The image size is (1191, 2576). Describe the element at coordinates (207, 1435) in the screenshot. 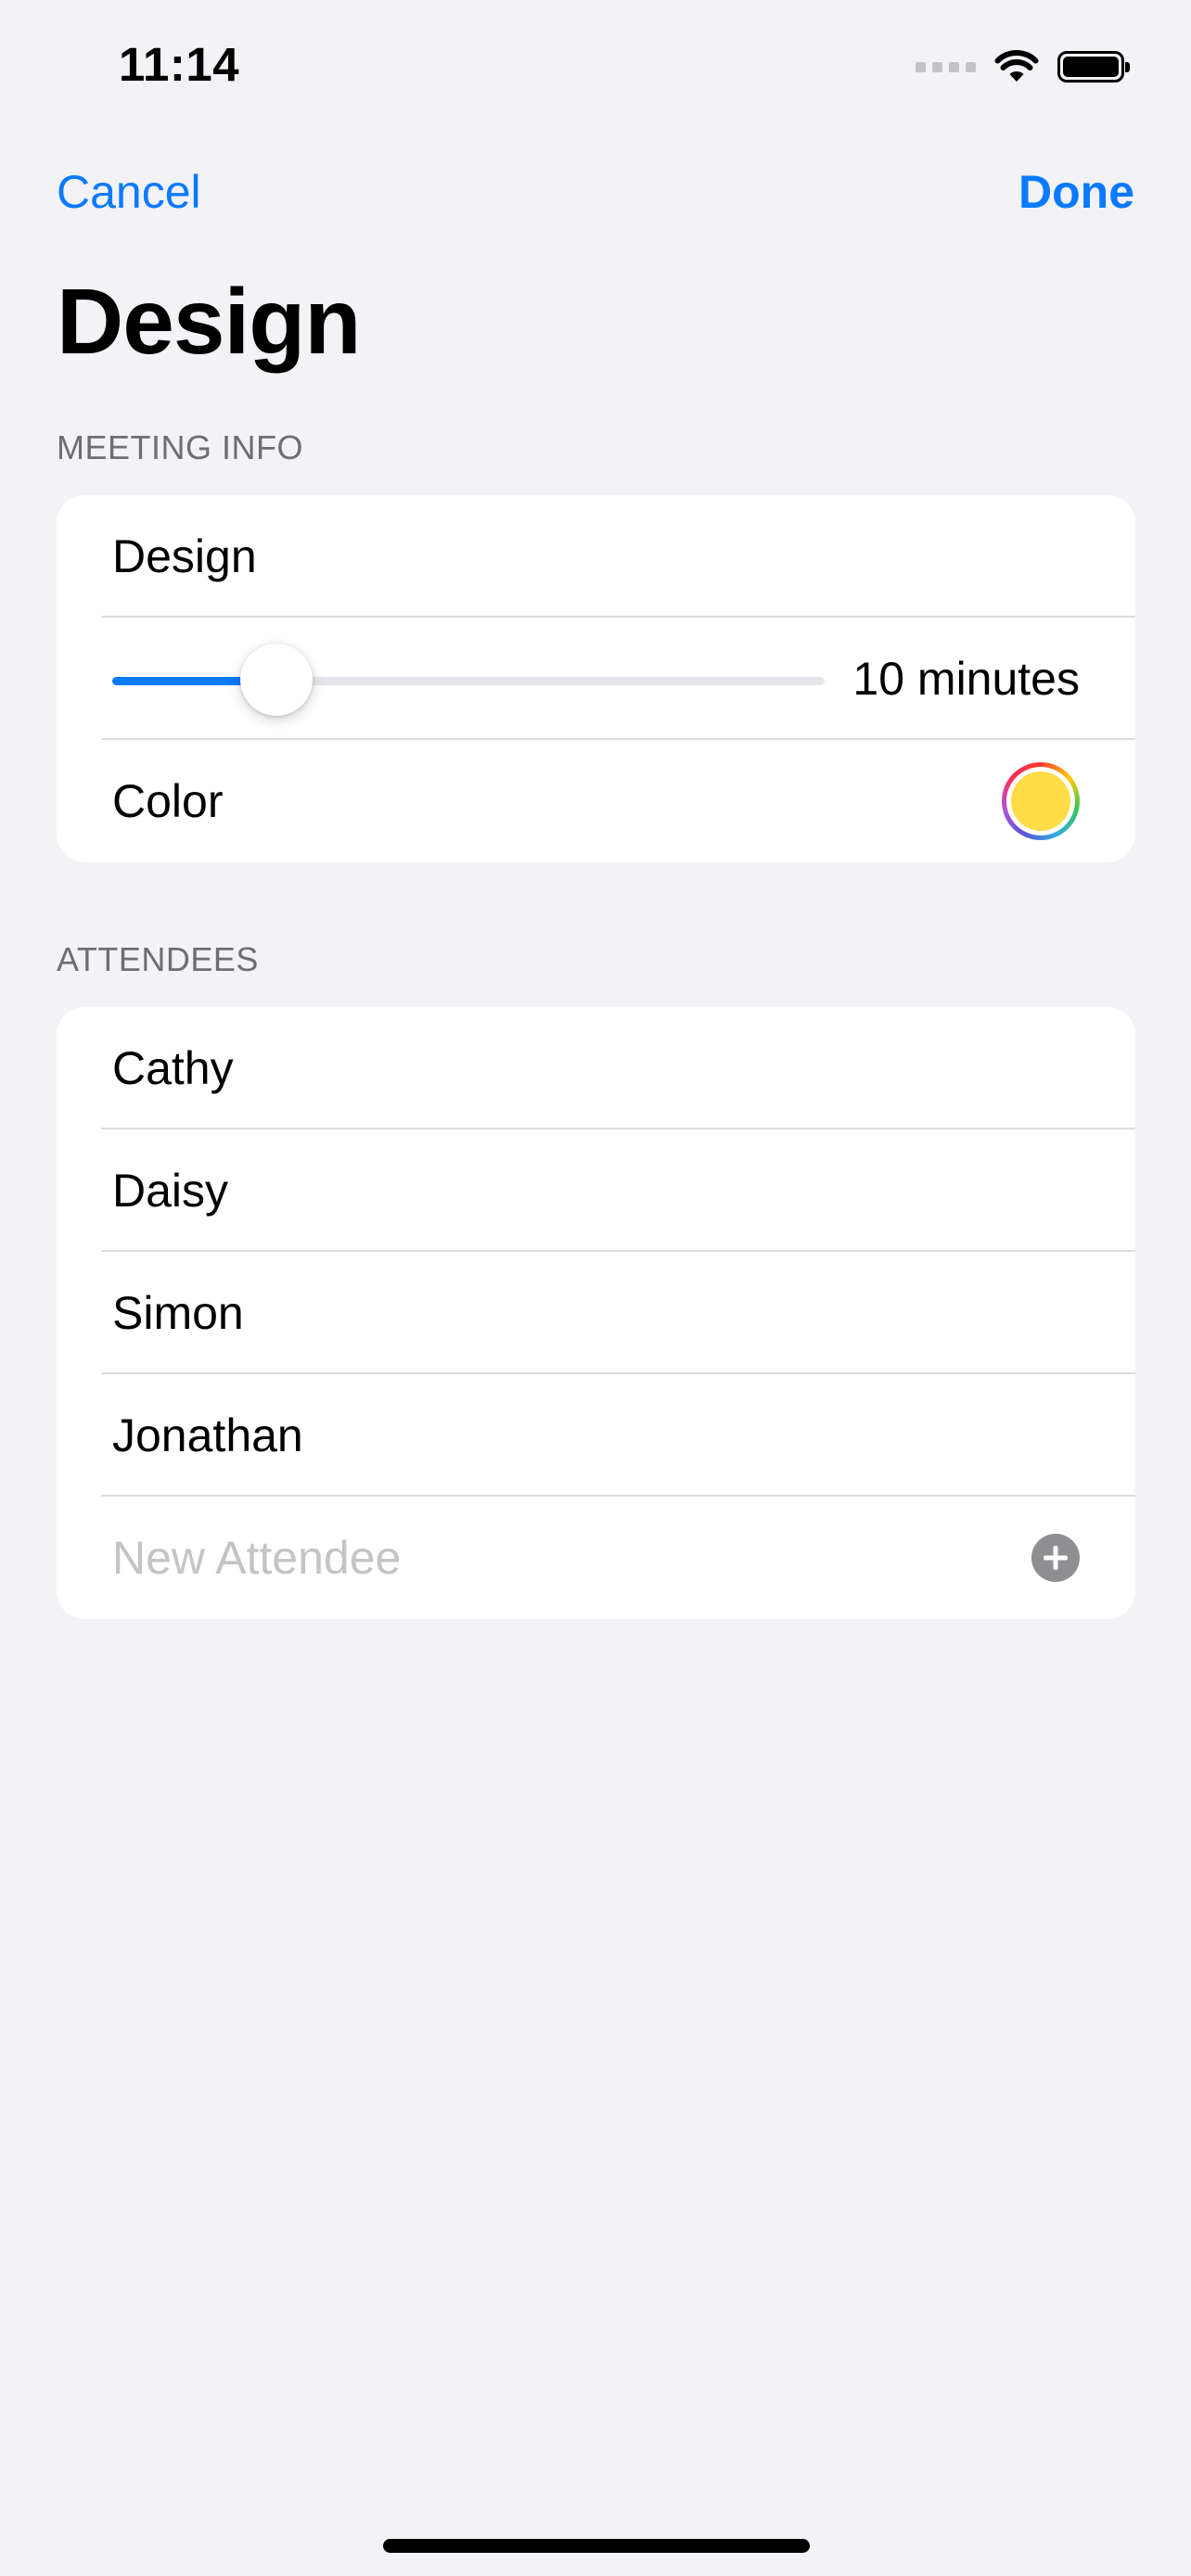

I see `attendee-name: Jonathan` at that location.